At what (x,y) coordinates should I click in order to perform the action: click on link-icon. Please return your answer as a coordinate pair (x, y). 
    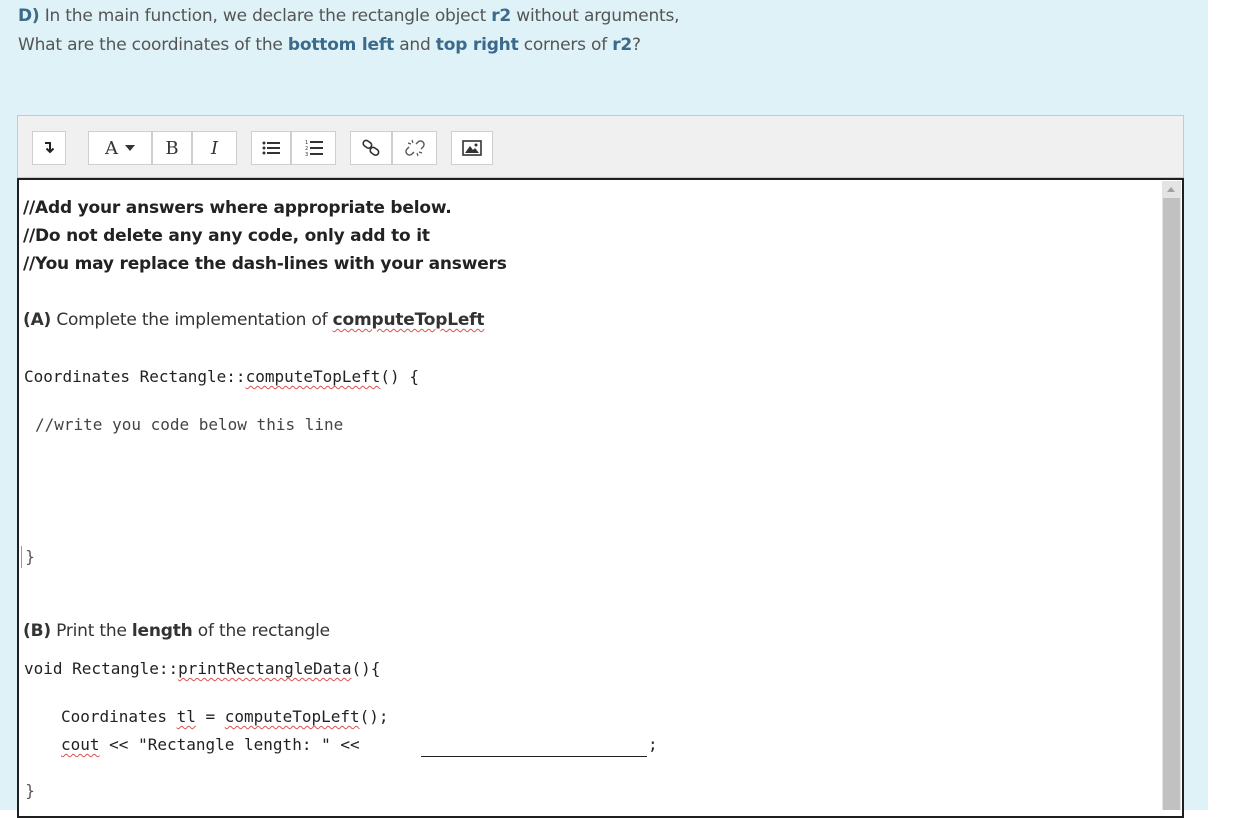
    Looking at the image, I should click on (371, 147).